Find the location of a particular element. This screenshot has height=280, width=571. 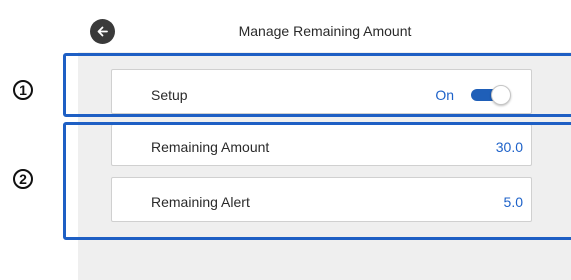

arrow-left-icon is located at coordinates (102, 31).